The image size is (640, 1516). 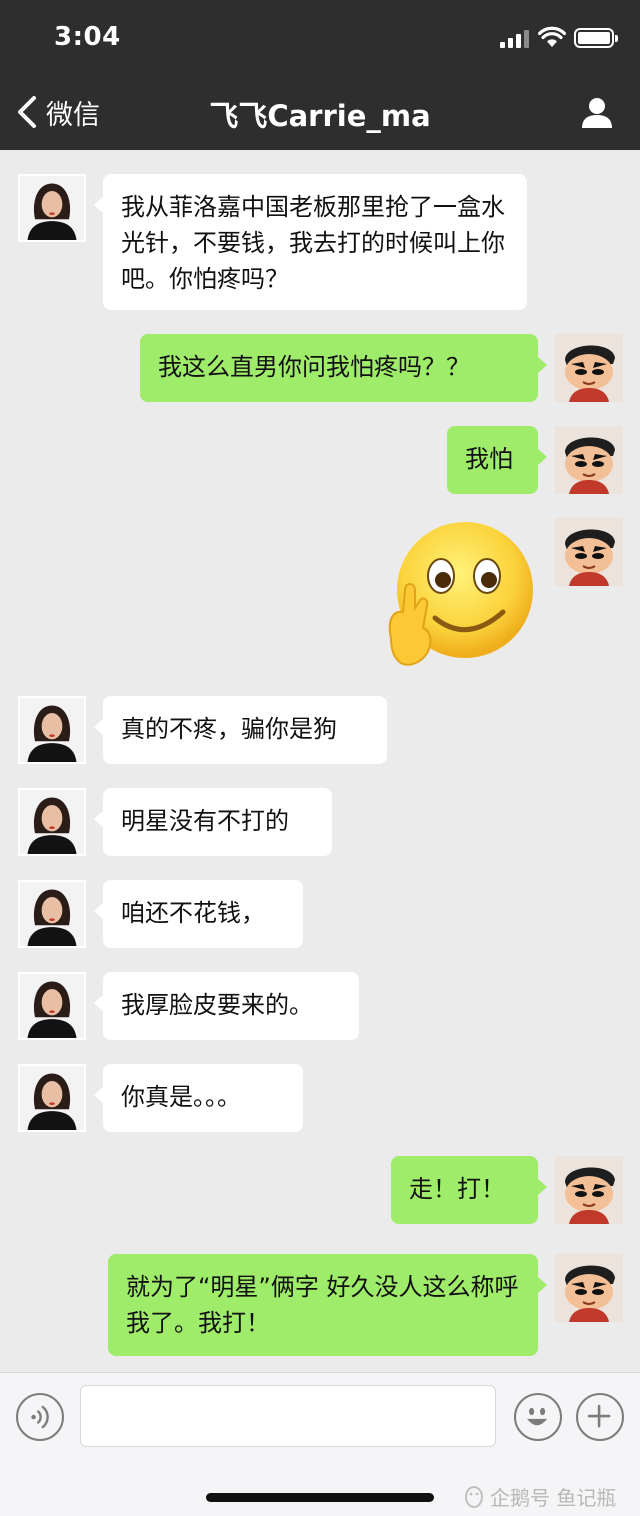 I want to click on sent-message: 走！打！, so click(x=469, y=1190).